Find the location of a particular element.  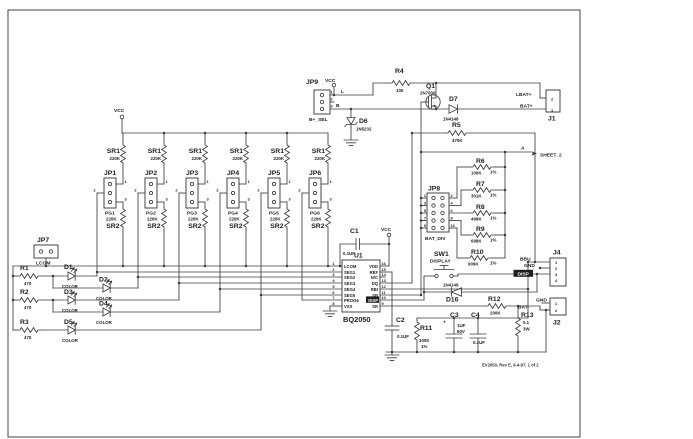

r10-value: 909K is located at coordinates (473, 264).